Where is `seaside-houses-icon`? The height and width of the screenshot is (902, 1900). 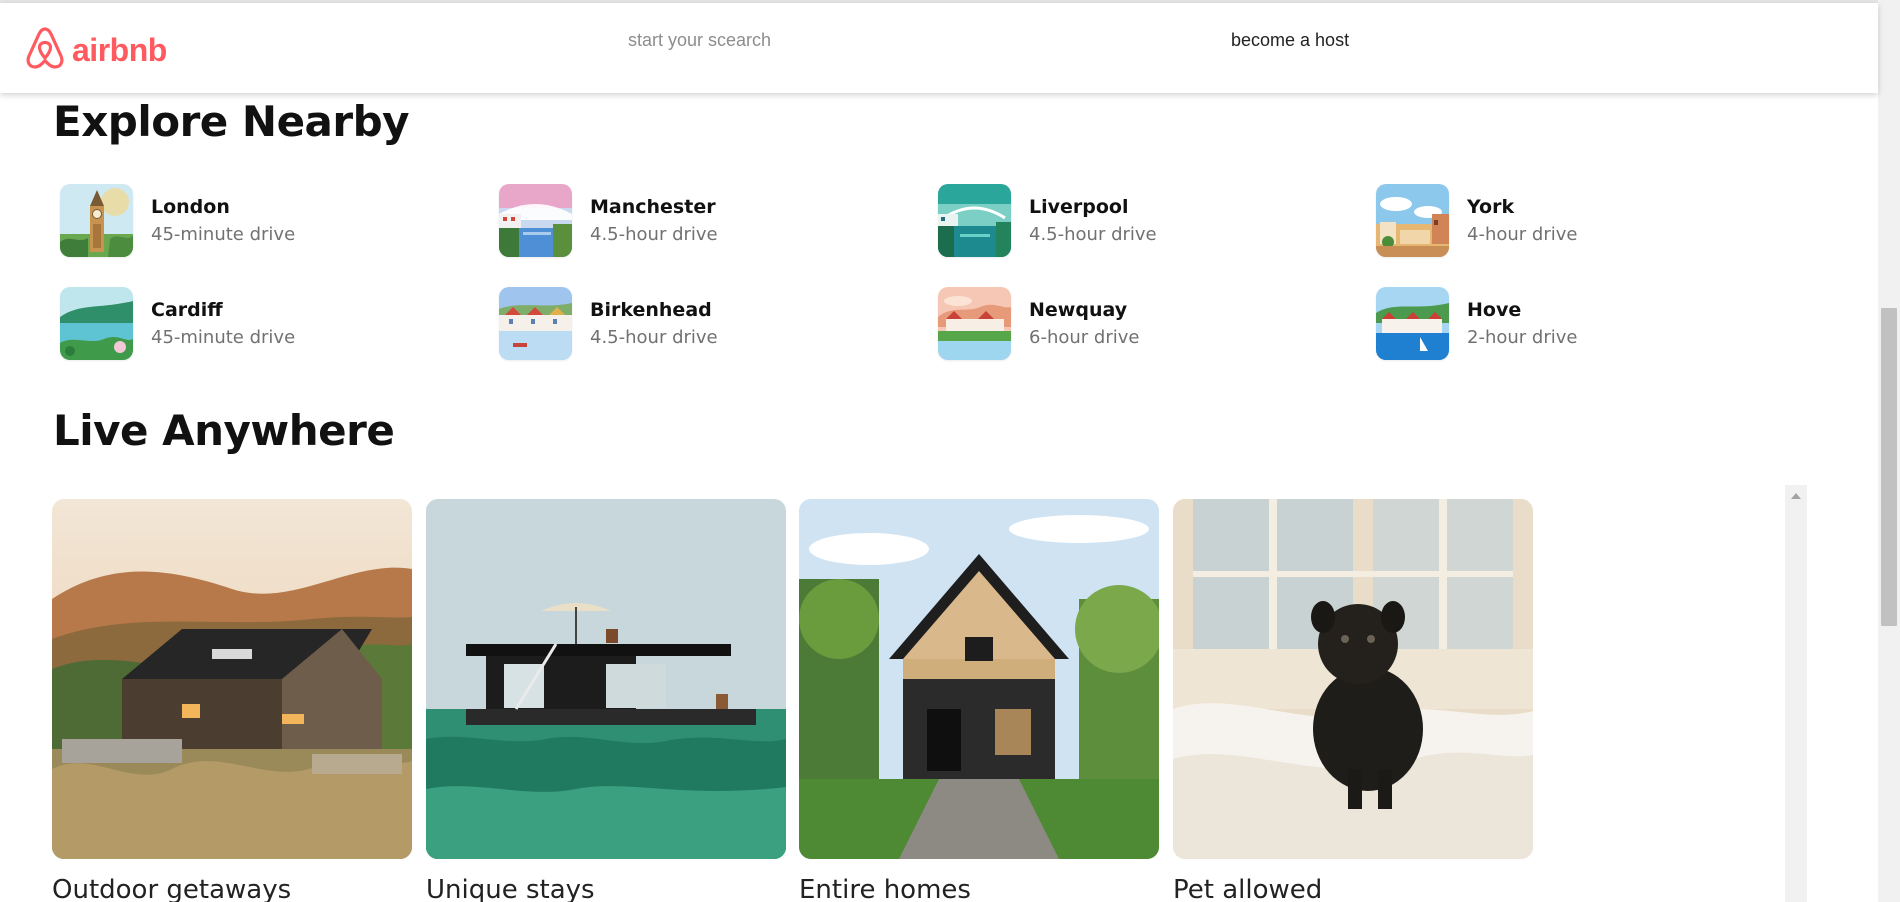 seaside-houses-icon is located at coordinates (1412, 323).